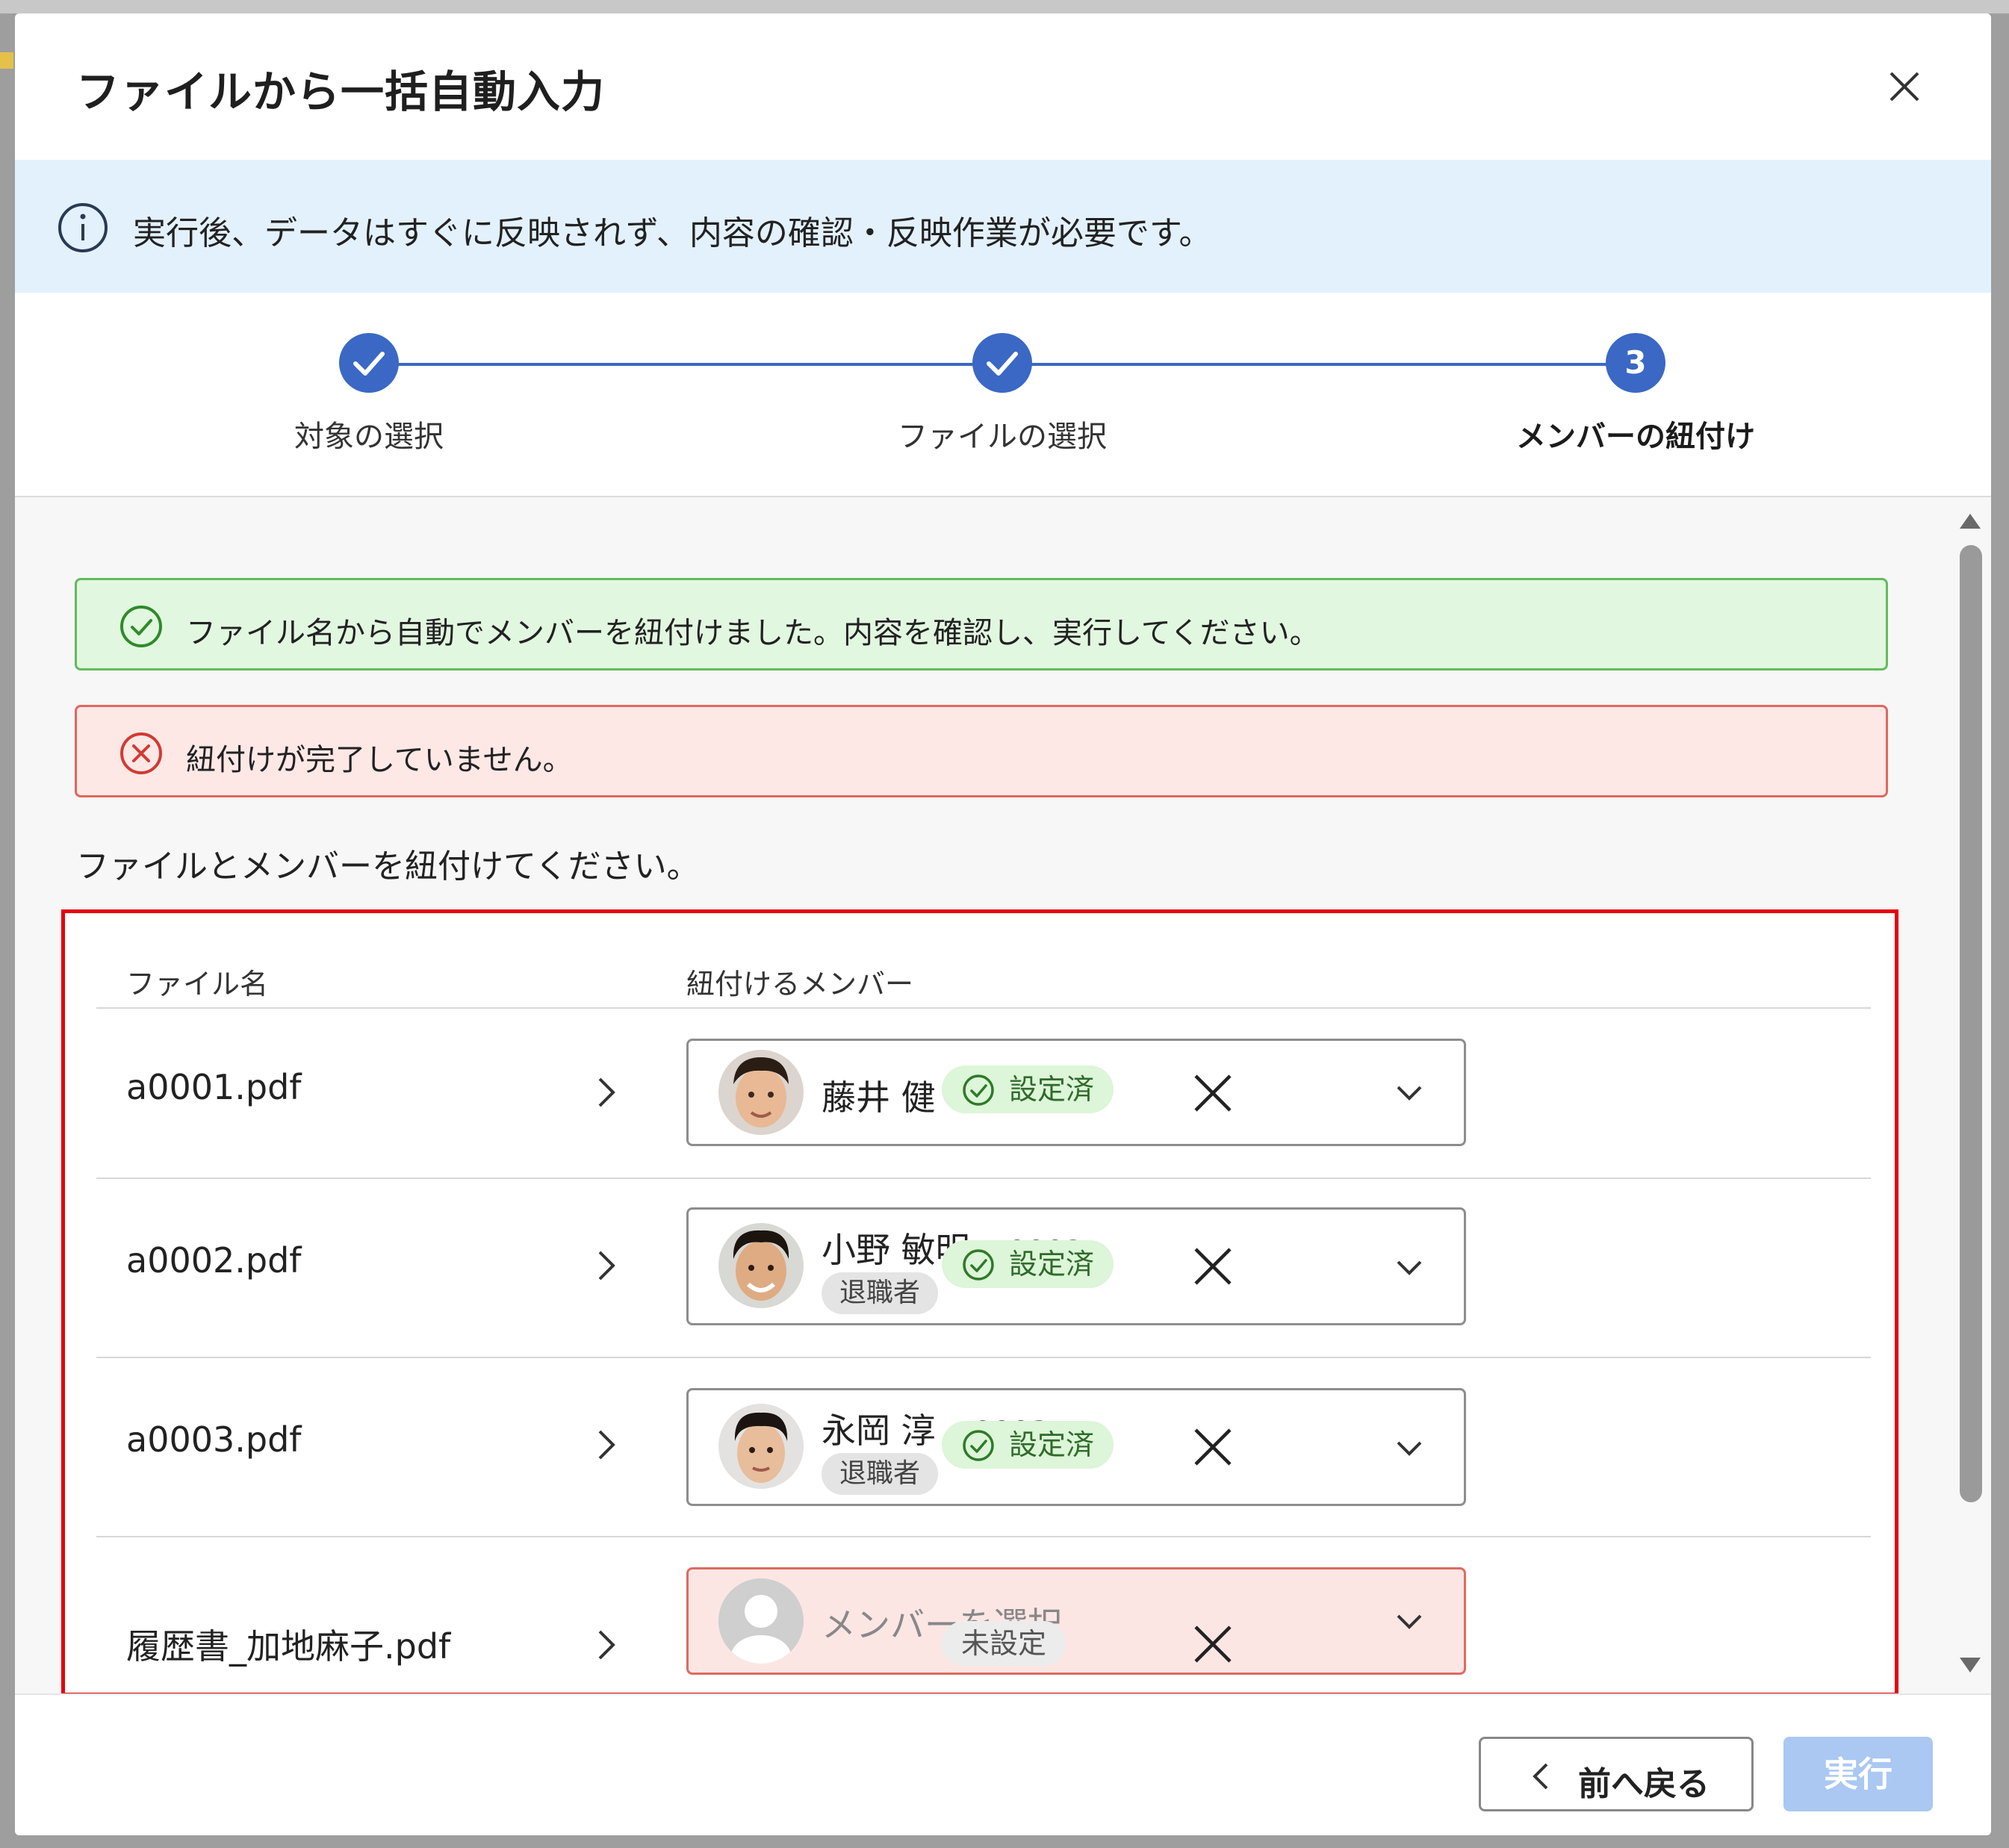 This screenshot has width=2009, height=1848. I want to click on close-icon, so click(1904, 87).